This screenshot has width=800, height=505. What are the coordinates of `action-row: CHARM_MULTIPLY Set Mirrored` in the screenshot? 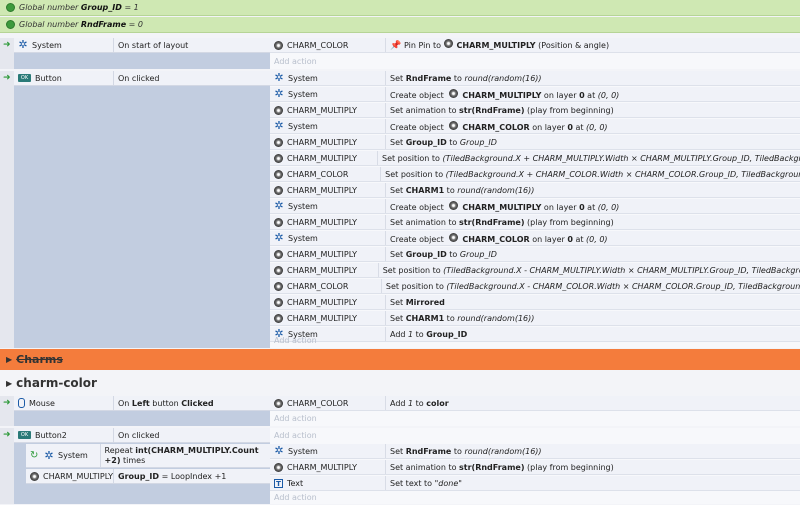 It's located at (535, 302).